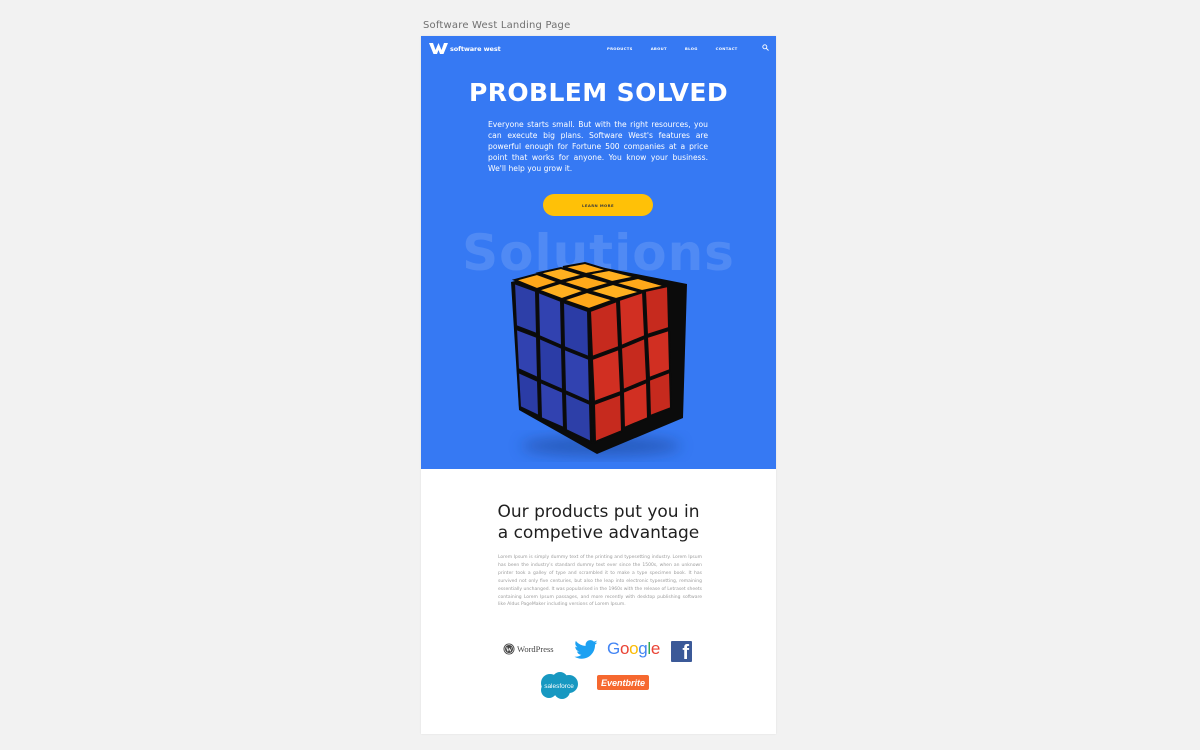 This screenshot has height=750, width=1200. What do you see at coordinates (586, 649) in the screenshot?
I see `twitter-logo` at bounding box center [586, 649].